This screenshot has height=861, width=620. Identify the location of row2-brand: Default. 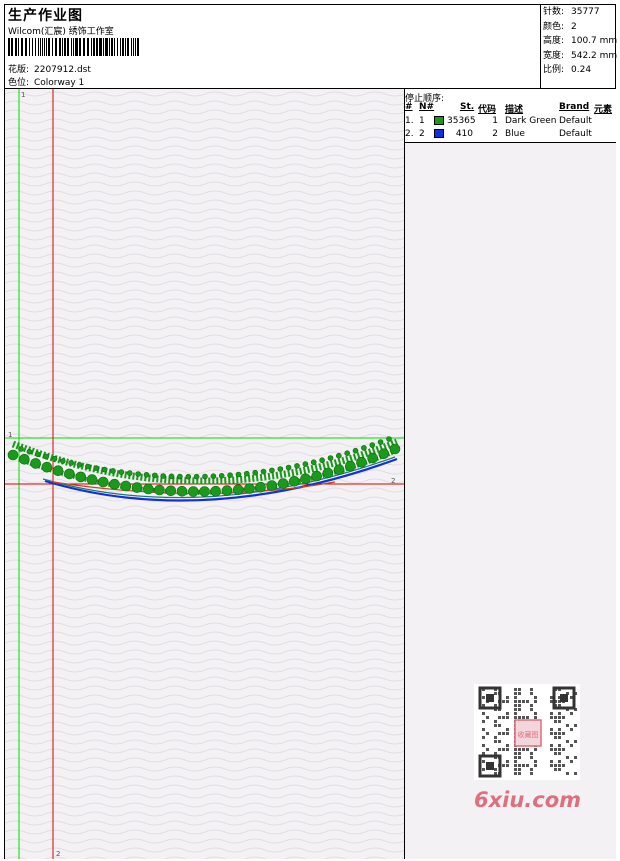
(575, 134).